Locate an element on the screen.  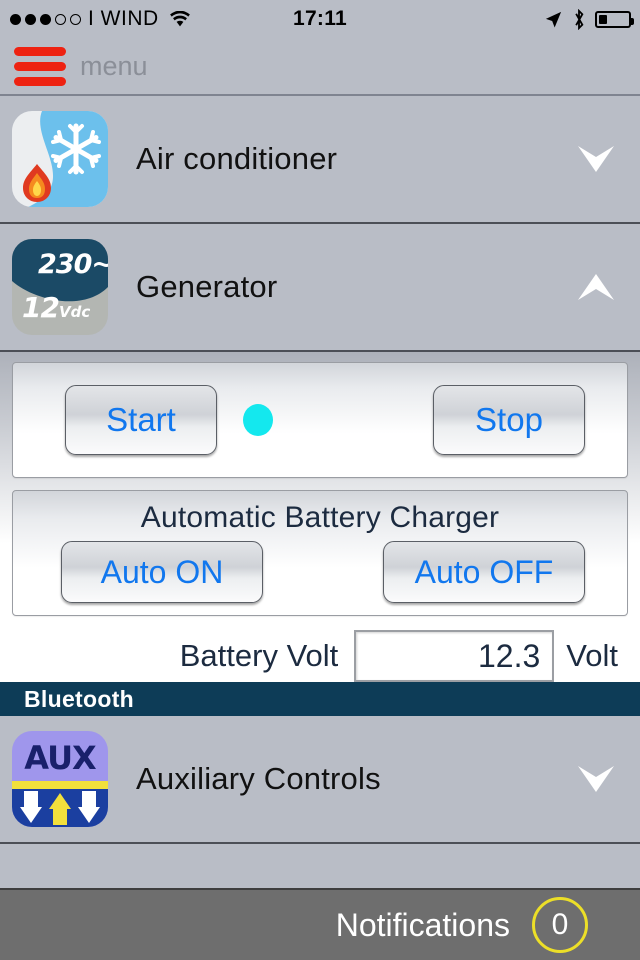
chevron-up-icon is located at coordinates (596, 287).